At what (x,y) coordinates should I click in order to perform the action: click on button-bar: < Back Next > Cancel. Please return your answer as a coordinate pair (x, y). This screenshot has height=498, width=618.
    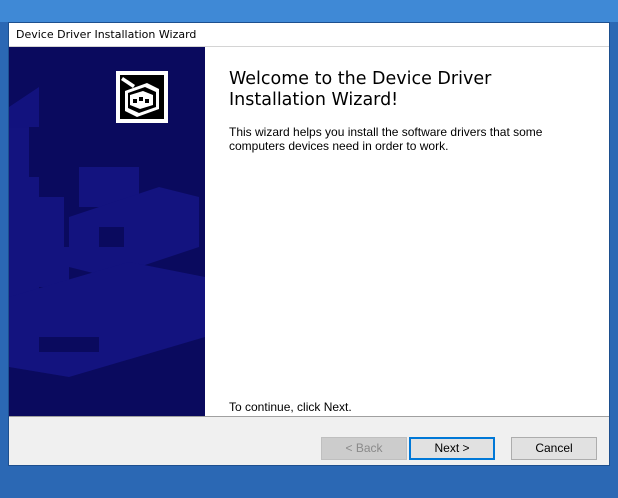
    Looking at the image, I should click on (309, 440).